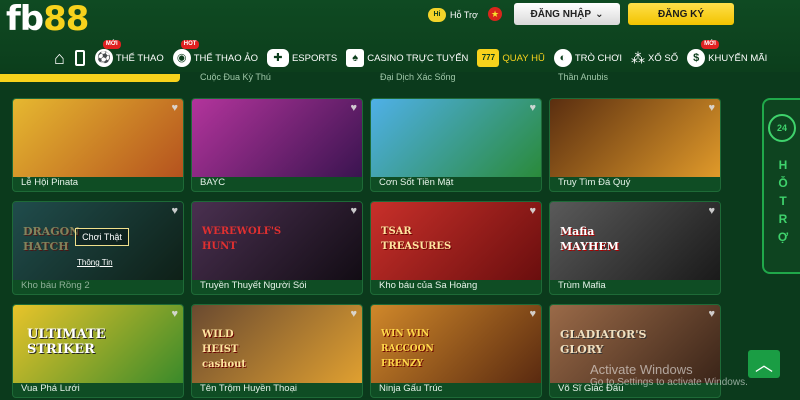 Image resolution: width=800 pixels, height=400 pixels. What do you see at coordinates (456, 145) in the screenshot?
I see `game-card: ♥ Cơn Sốt Tiền Mặt` at bounding box center [456, 145].